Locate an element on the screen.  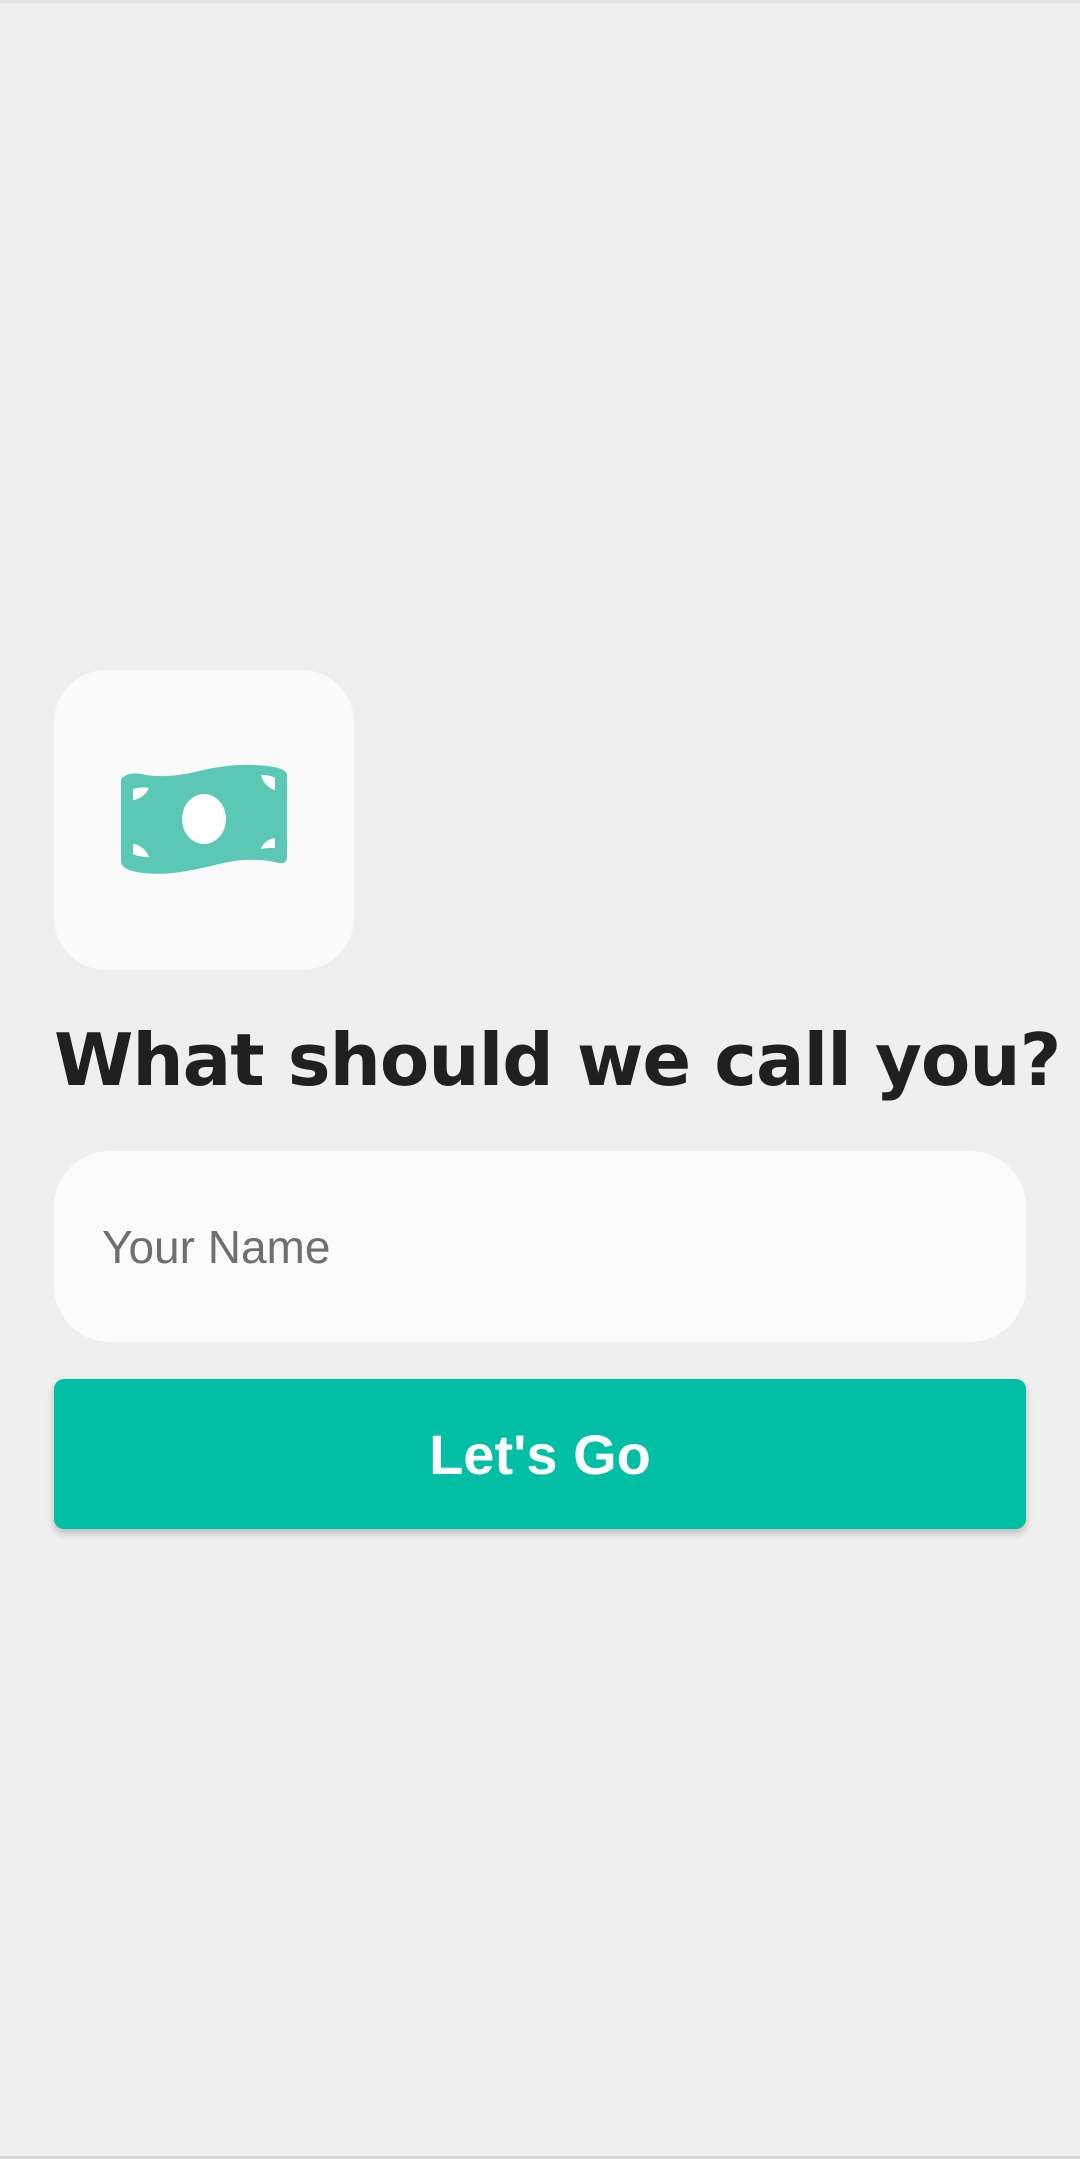
page-title: What should we call you? is located at coordinates (557, 1060).